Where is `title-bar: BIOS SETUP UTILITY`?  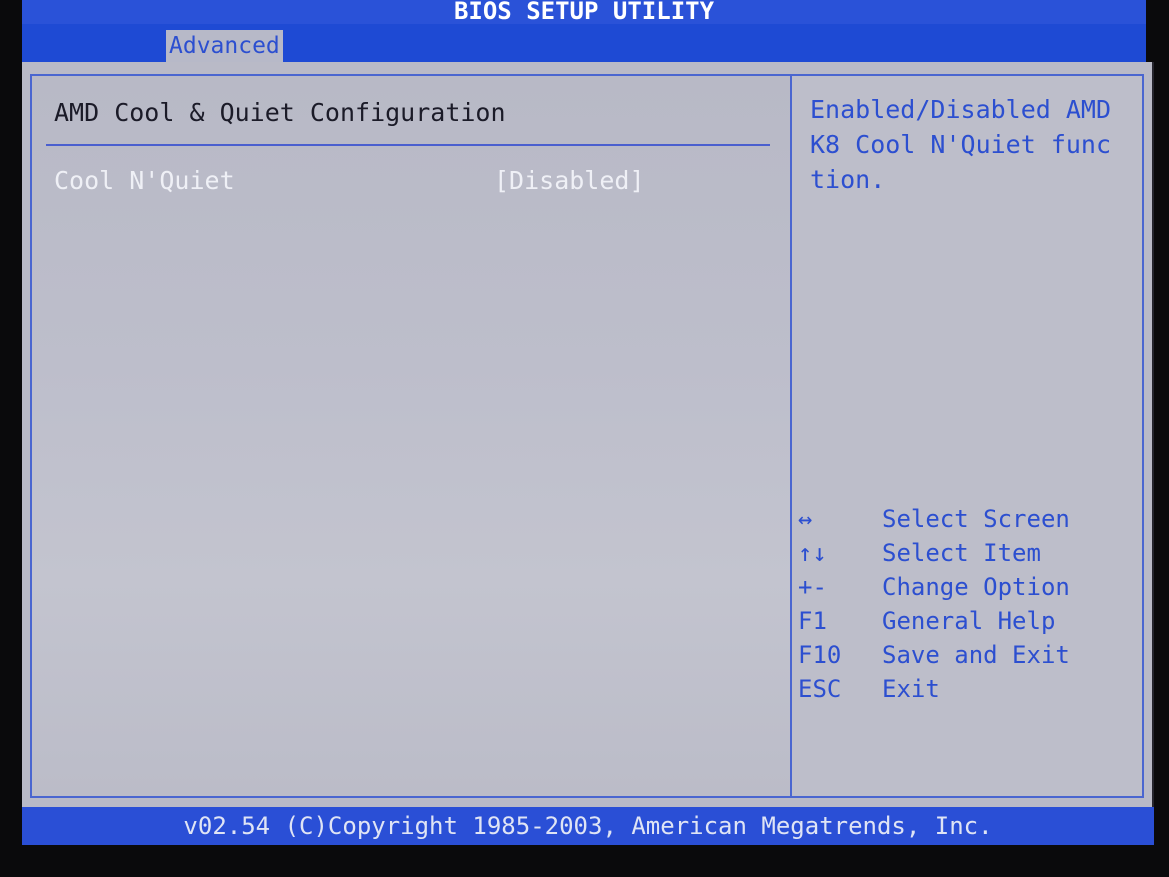 title-bar: BIOS SETUP UTILITY is located at coordinates (584, 12).